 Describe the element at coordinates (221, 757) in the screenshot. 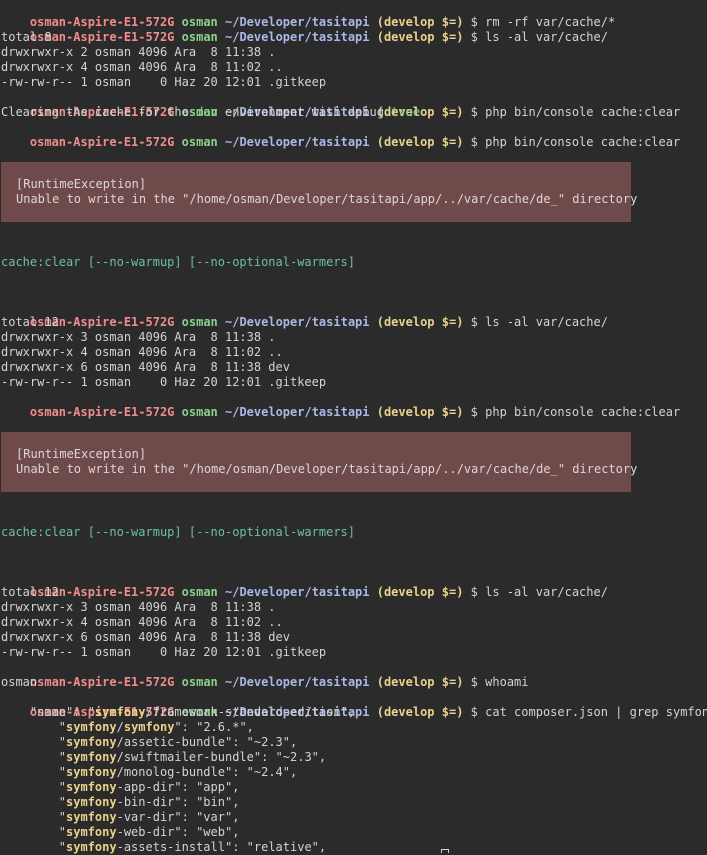

I see `grep-text: /swiftmailer-bundle": "~2.3",` at that location.